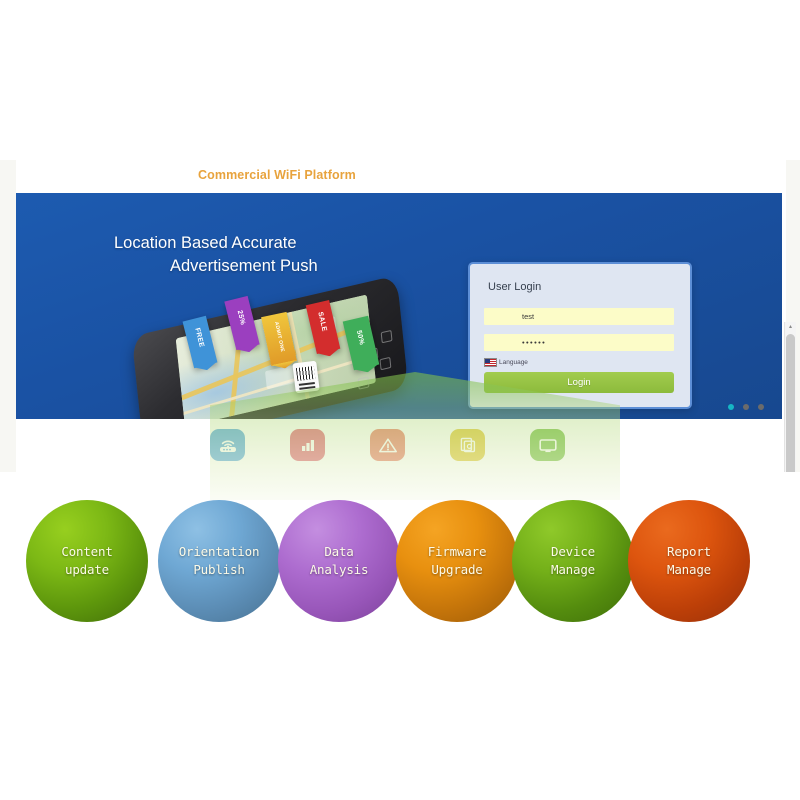  I want to click on us-flag-icon, so click(490, 362).